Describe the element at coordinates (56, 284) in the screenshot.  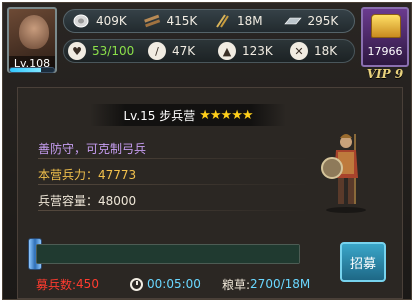
I see `recruit-count-label: 募兵数:` at that location.